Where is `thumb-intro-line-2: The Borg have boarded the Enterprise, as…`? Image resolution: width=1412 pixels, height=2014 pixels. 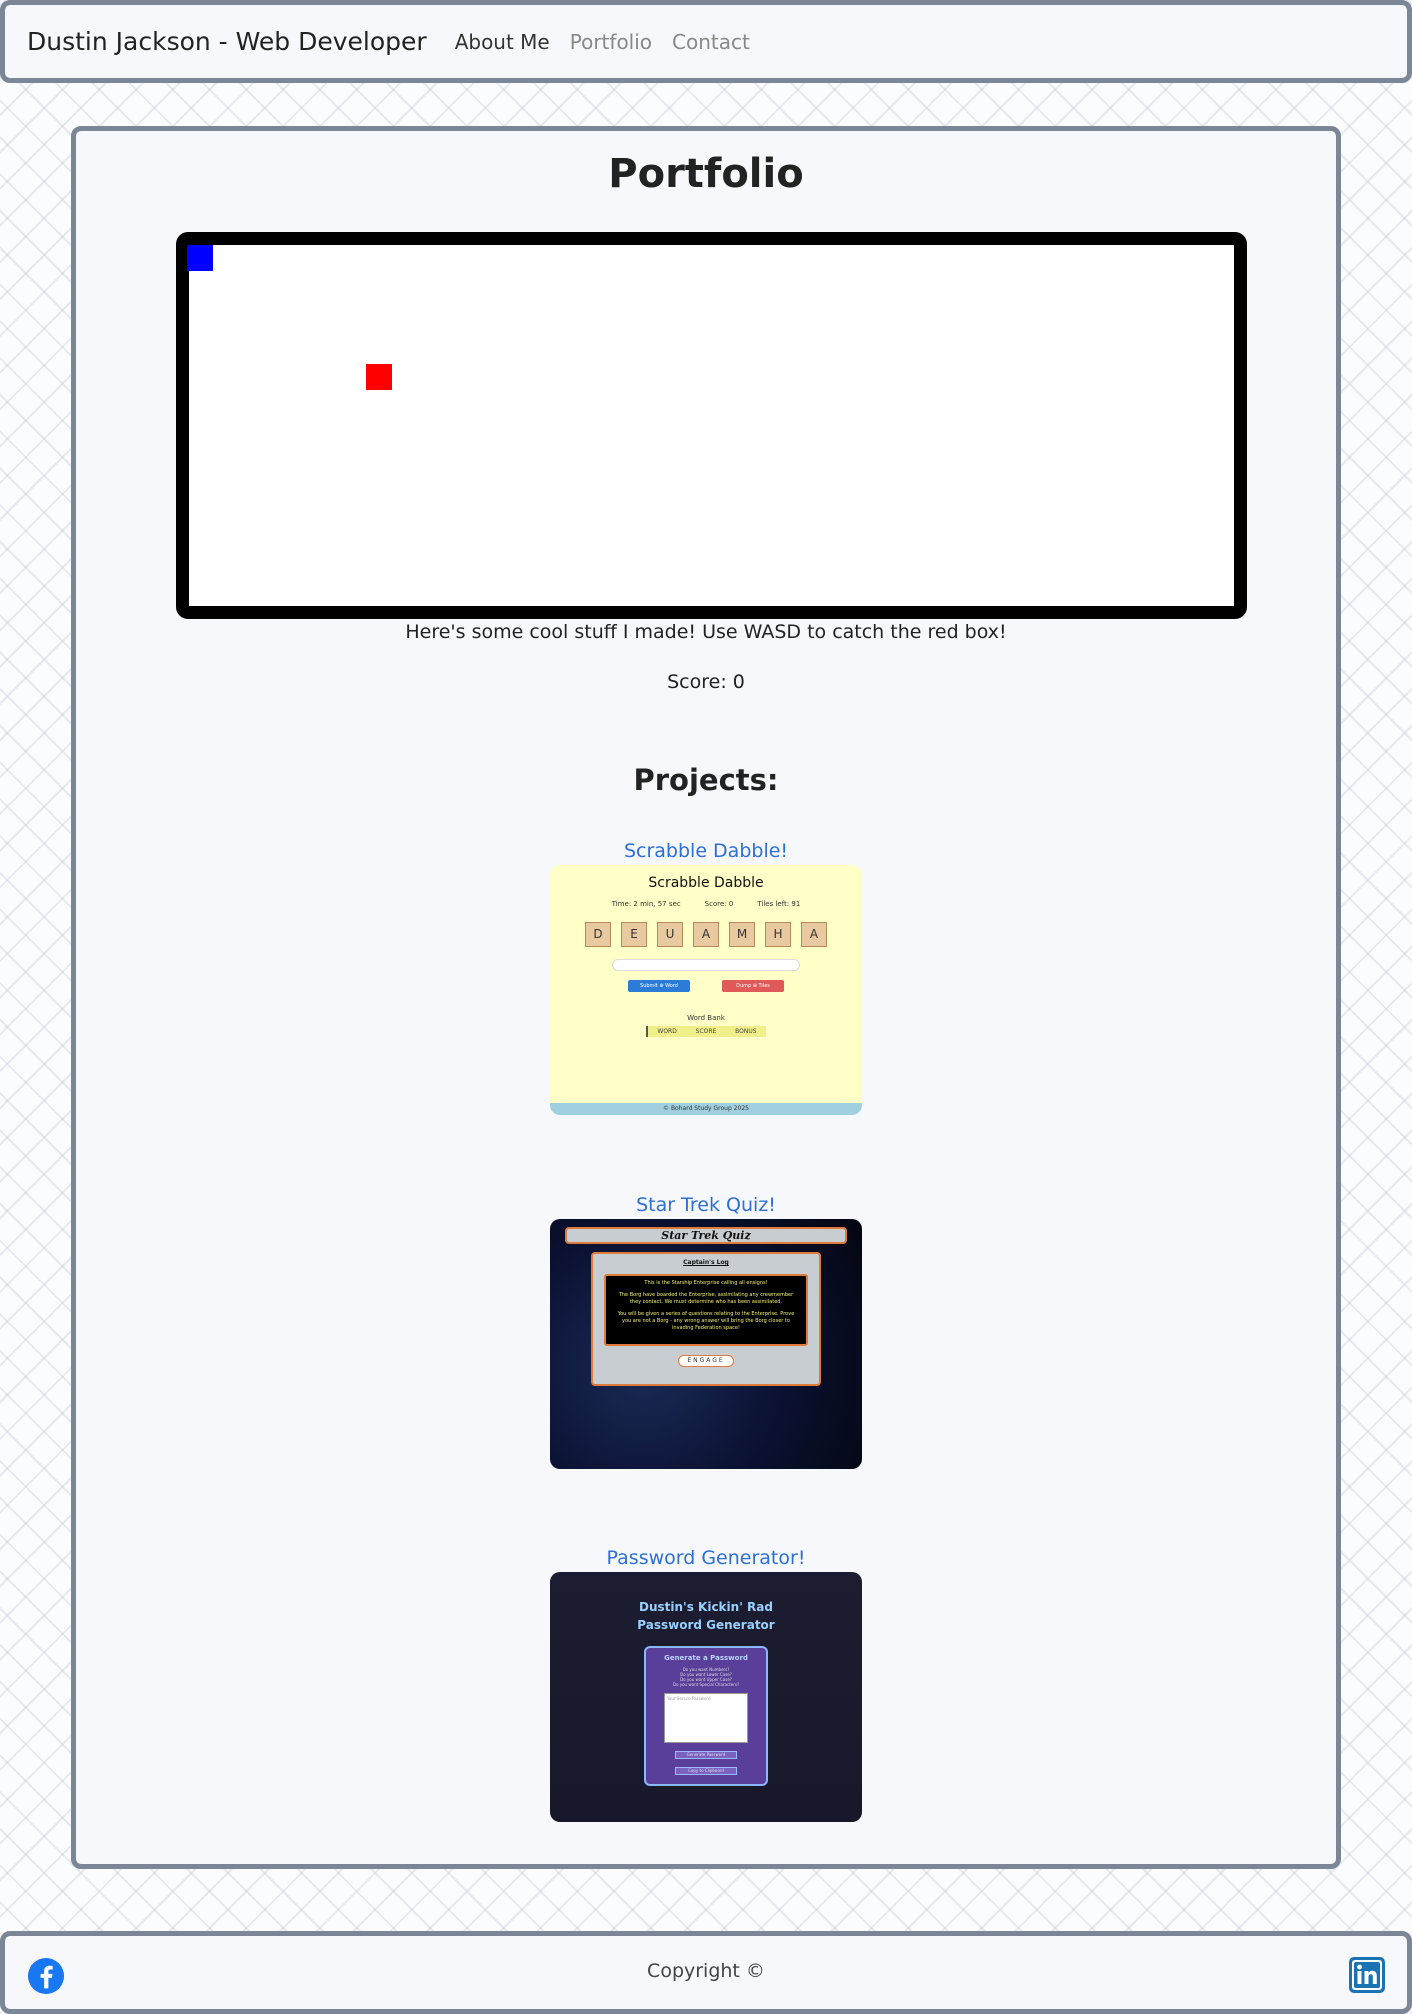 thumb-intro-line-2: The Borg have boarded the Enterprise, as… is located at coordinates (706, 1298).